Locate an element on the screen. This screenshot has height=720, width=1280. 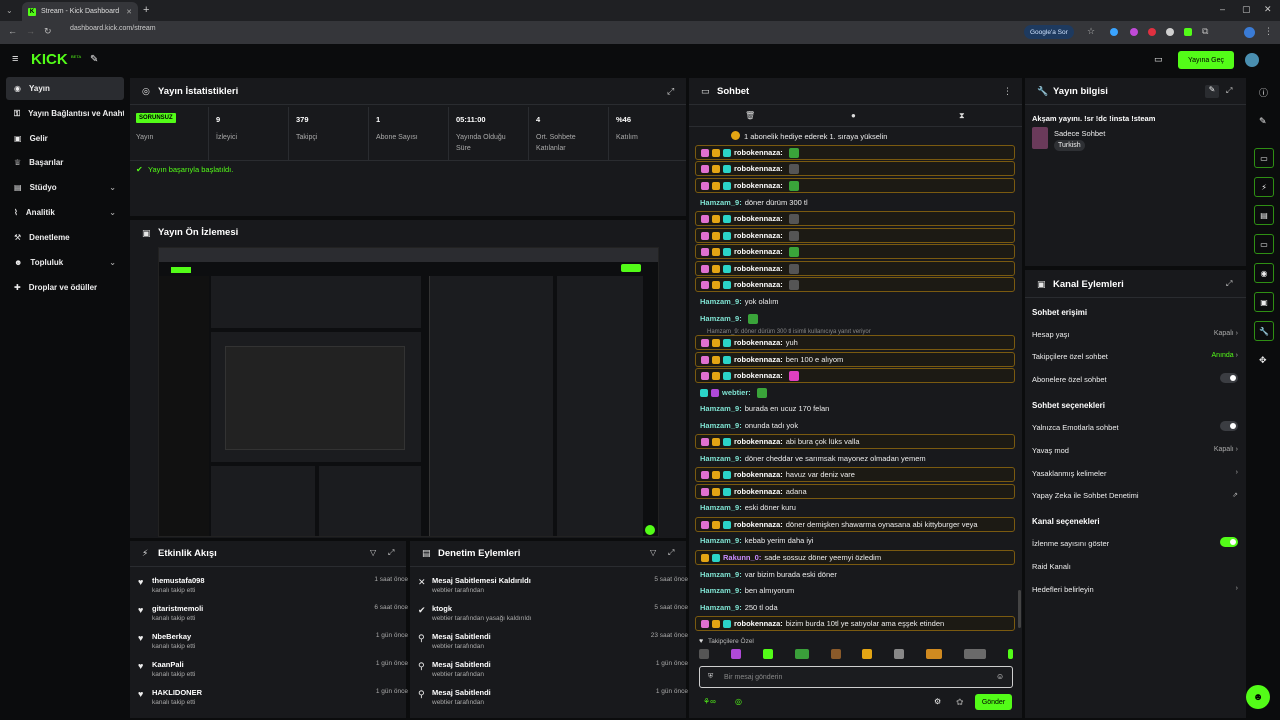
sidebar-item-community: ☻ Topluluk ⌄ is located at coordinates (65, 262).